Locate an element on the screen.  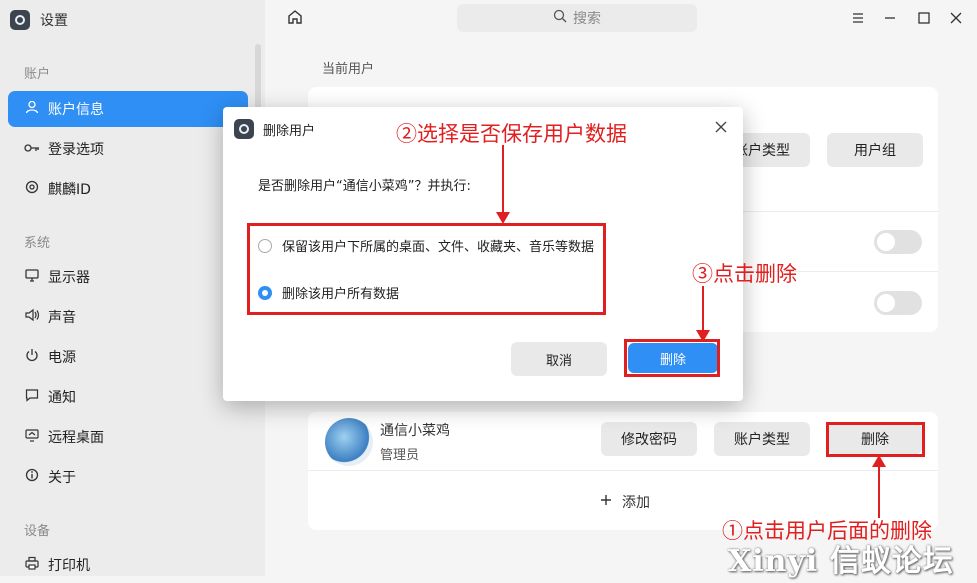
search-icon is located at coordinates (560, 18).